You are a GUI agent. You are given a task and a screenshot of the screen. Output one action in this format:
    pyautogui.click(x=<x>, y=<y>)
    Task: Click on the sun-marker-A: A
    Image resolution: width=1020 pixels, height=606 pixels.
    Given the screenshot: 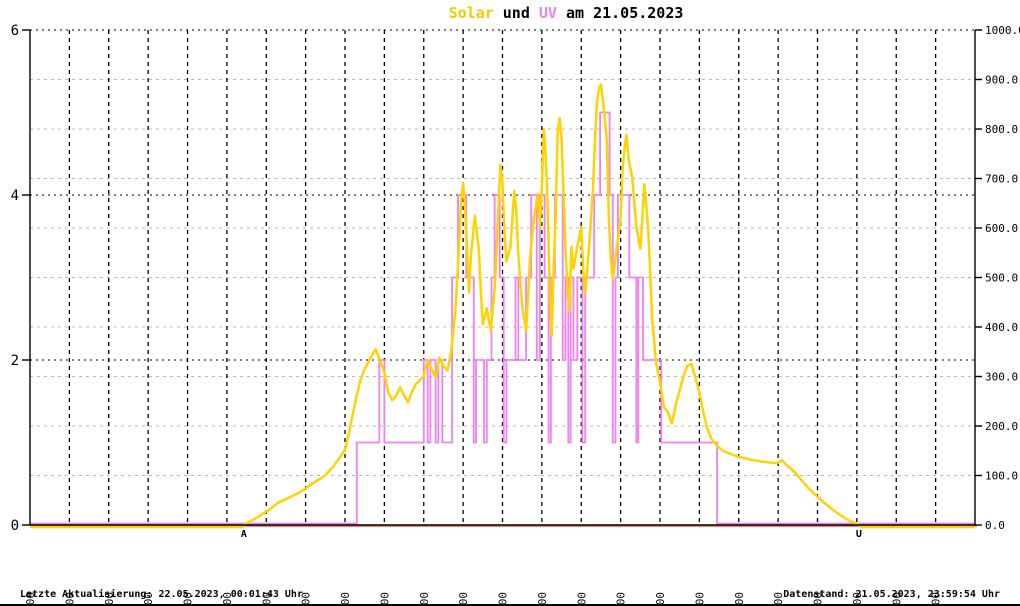 What is the action you would take?
    pyautogui.click(x=244, y=534)
    